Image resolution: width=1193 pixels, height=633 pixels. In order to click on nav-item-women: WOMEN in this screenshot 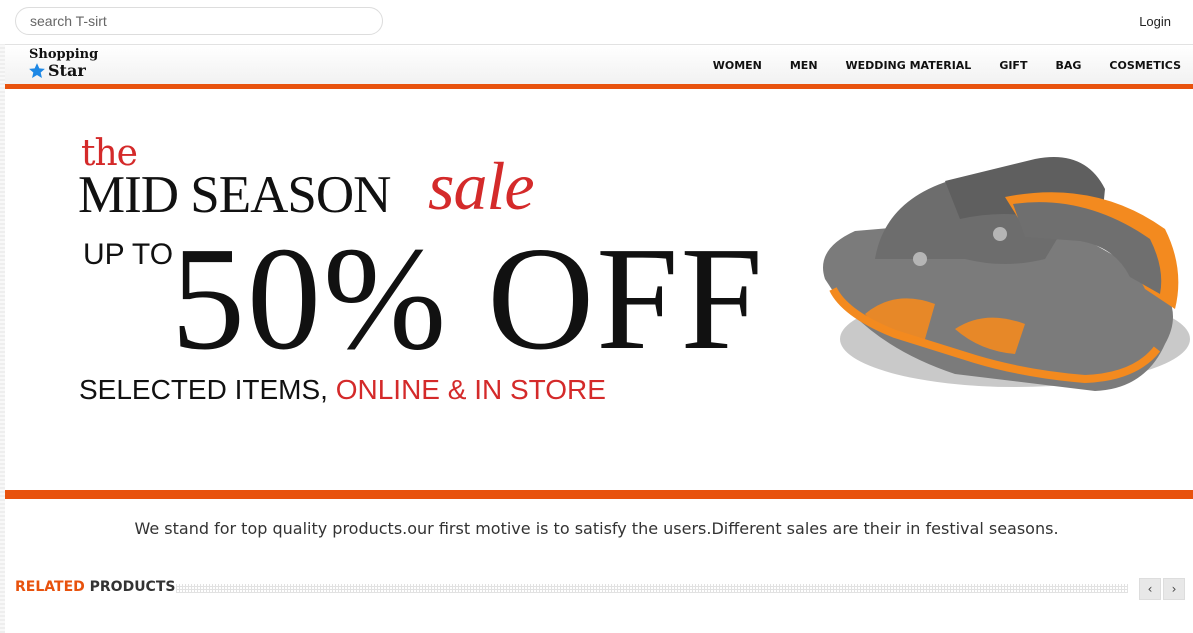, I will do `click(737, 65)`.